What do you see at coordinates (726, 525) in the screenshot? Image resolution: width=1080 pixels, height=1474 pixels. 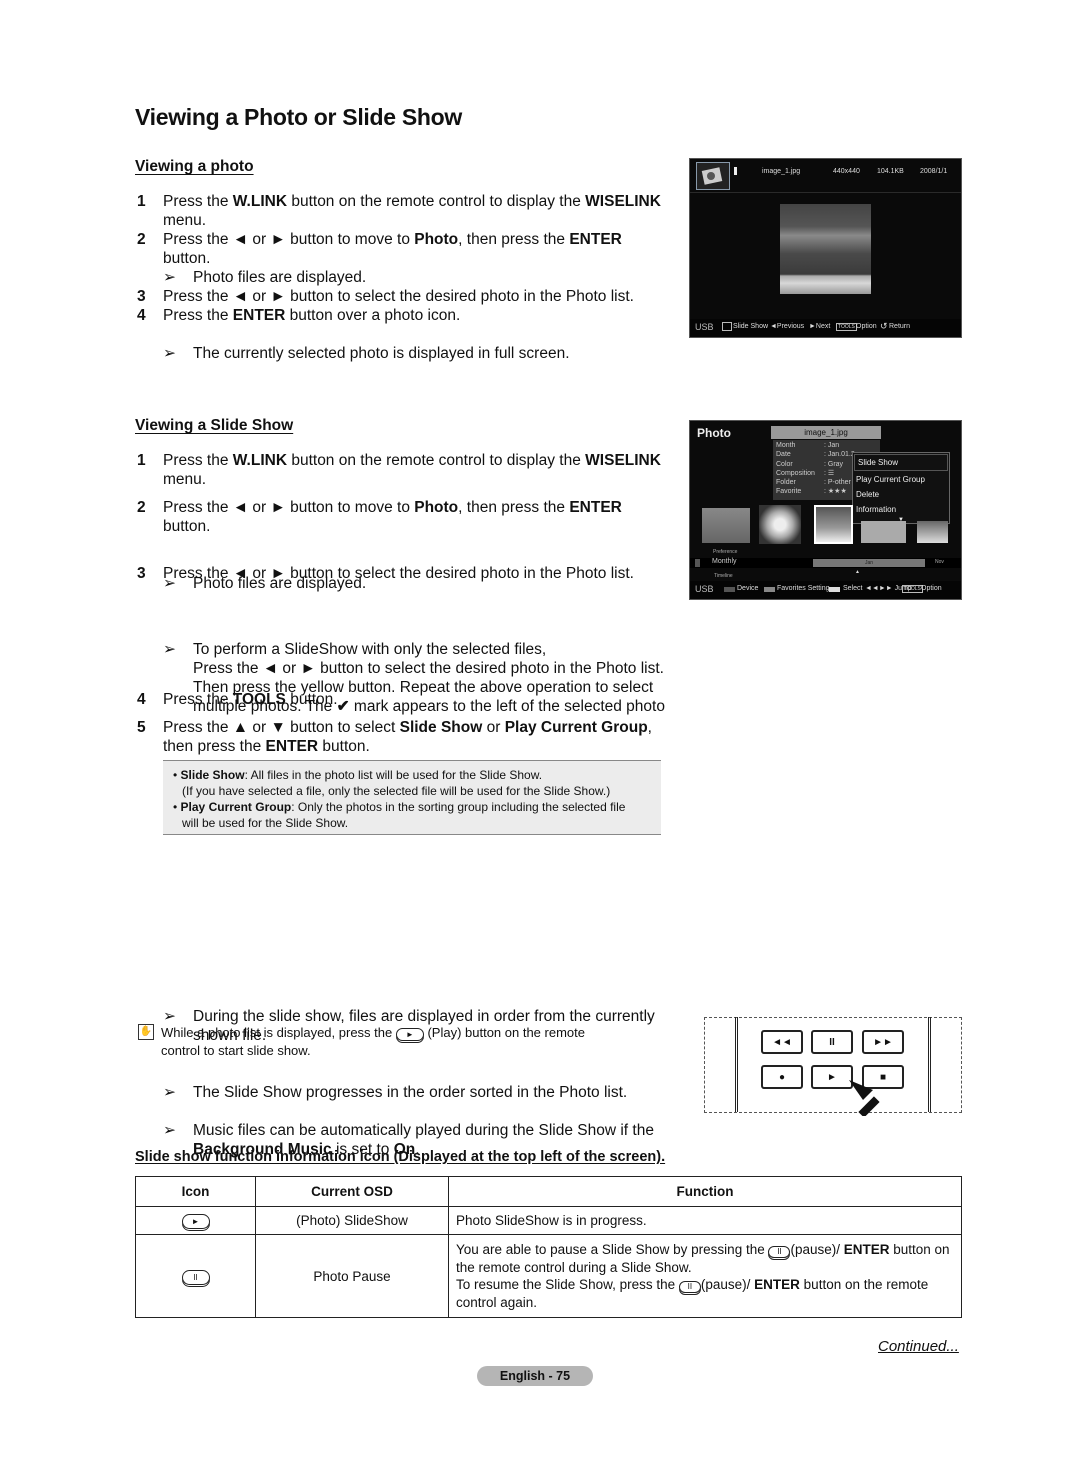 I see `thumbnail-sheep` at bounding box center [726, 525].